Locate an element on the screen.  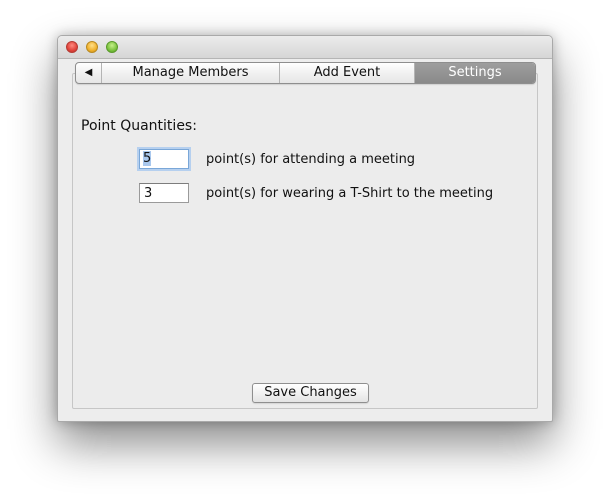
title-bar is located at coordinates (305, 47).